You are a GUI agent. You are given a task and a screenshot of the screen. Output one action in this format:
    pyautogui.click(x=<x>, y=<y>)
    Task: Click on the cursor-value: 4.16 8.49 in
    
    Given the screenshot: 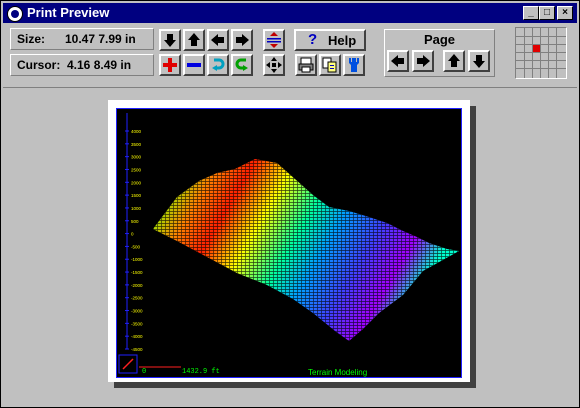 What is the action you would take?
    pyautogui.click(x=99, y=65)
    